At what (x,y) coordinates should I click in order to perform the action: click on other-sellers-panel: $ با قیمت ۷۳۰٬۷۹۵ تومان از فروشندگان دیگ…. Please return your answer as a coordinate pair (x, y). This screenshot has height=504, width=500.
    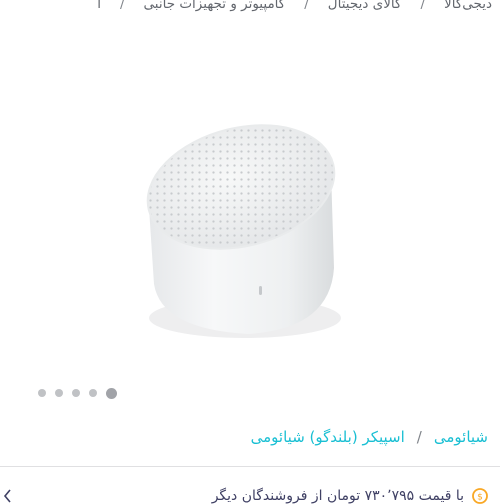
    Looking at the image, I should click on (250, 485).